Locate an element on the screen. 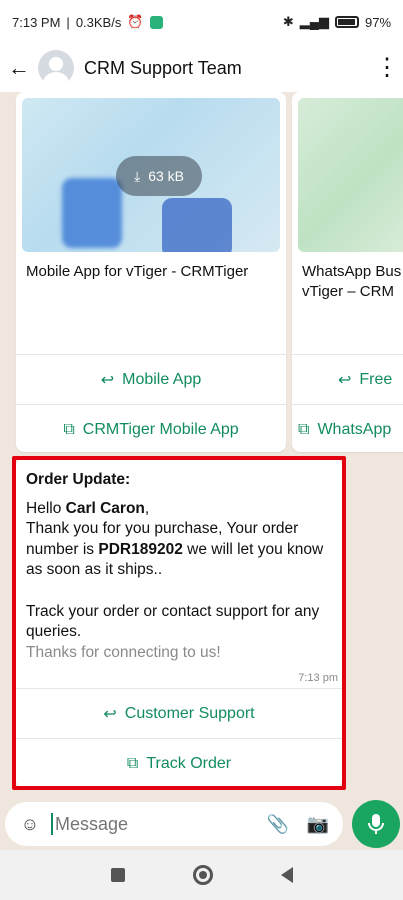  media-thumbnail is located at coordinates (350, 175).